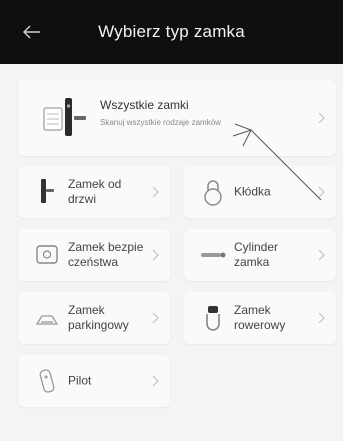 This screenshot has height=441, width=343. I want to click on remote-icon, so click(47, 381).